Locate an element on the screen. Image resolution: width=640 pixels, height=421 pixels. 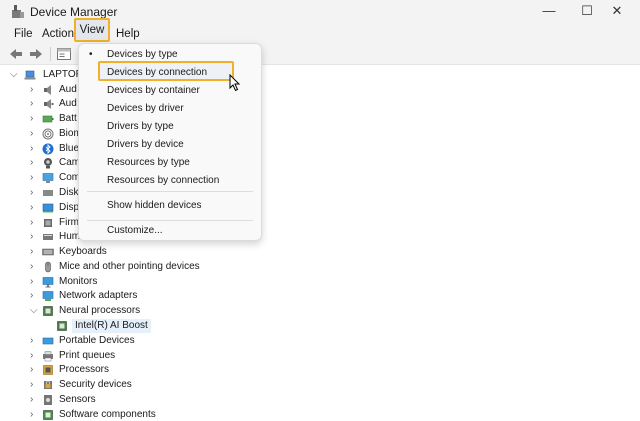
tree-category-label: Sensors is located at coordinates (77, 399).